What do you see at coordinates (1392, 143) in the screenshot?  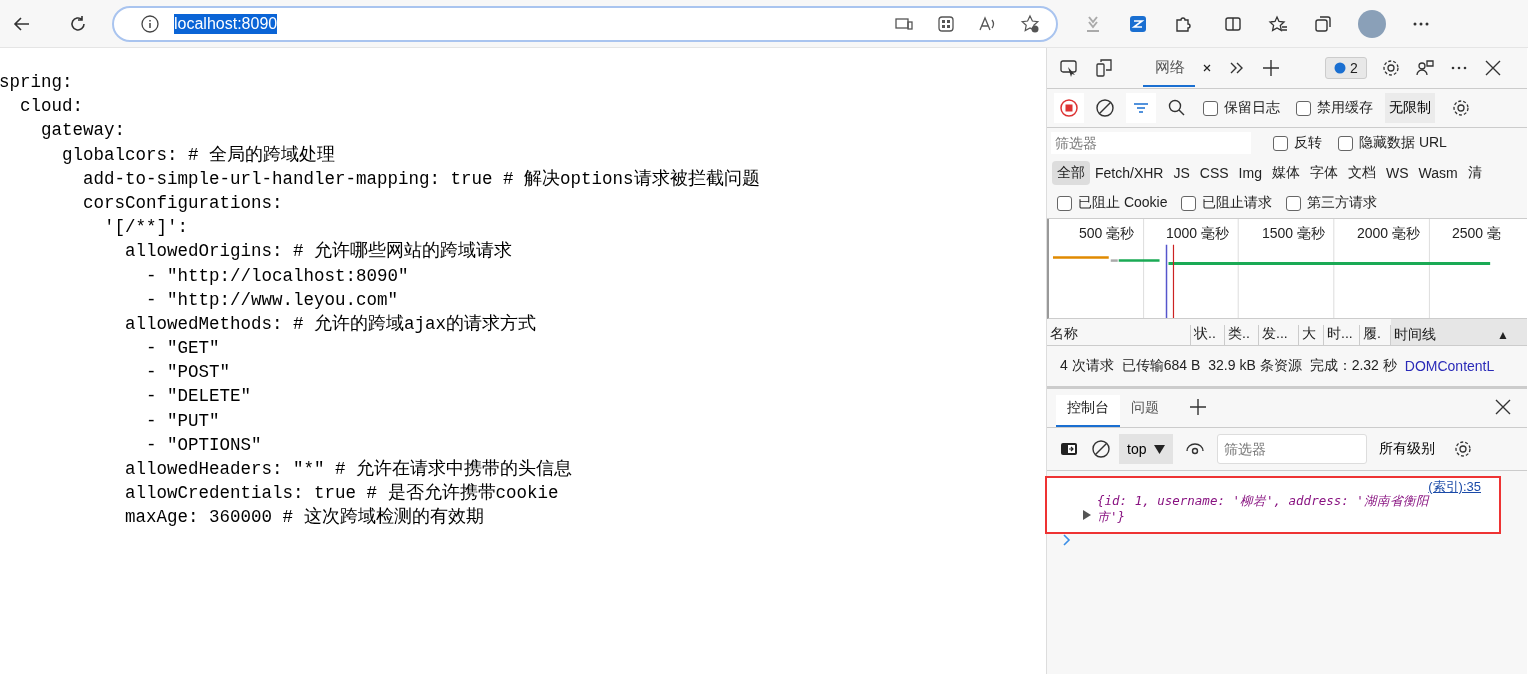 I see `checkbox: 隐藏数据 URL` at bounding box center [1392, 143].